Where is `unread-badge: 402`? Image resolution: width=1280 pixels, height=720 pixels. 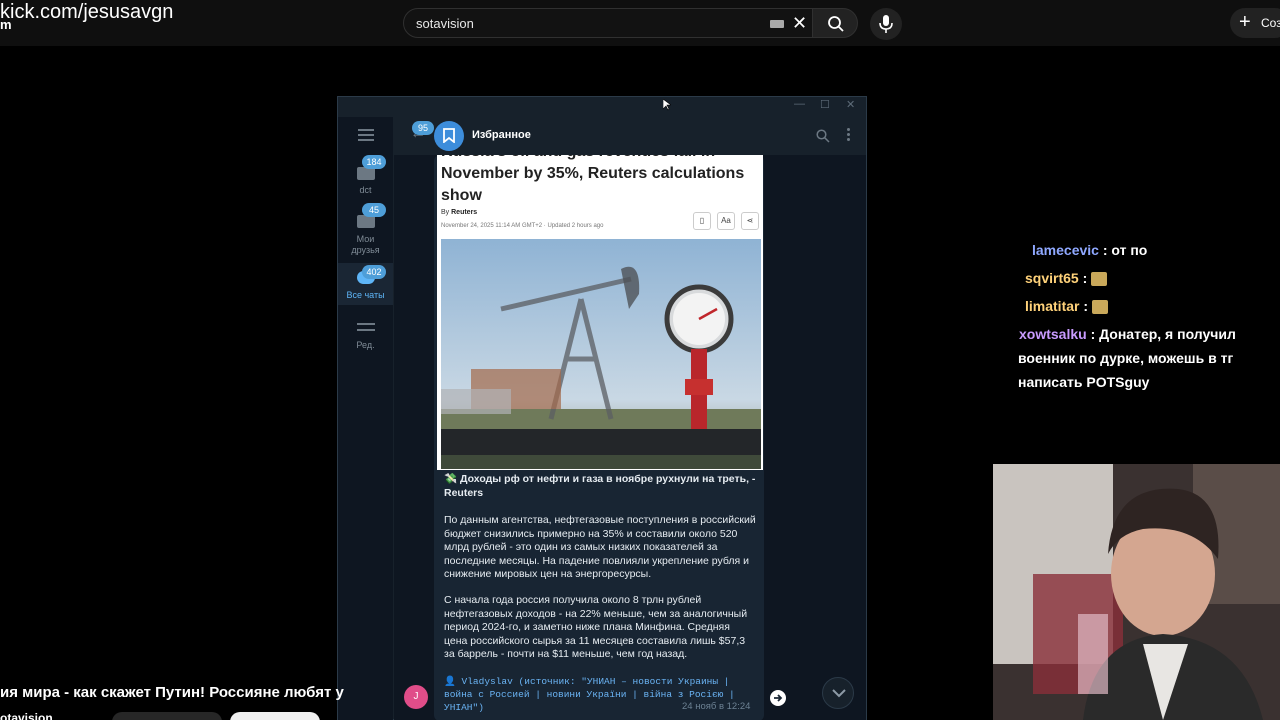 unread-badge: 402 is located at coordinates (374, 272).